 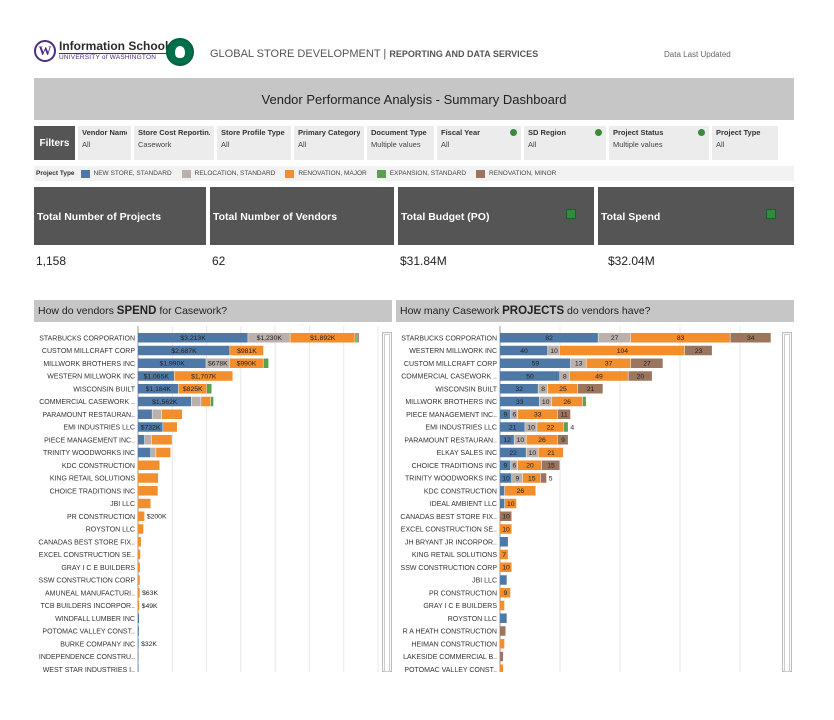 What do you see at coordinates (720, 144) in the screenshot?
I see `filter-value: All` at bounding box center [720, 144].